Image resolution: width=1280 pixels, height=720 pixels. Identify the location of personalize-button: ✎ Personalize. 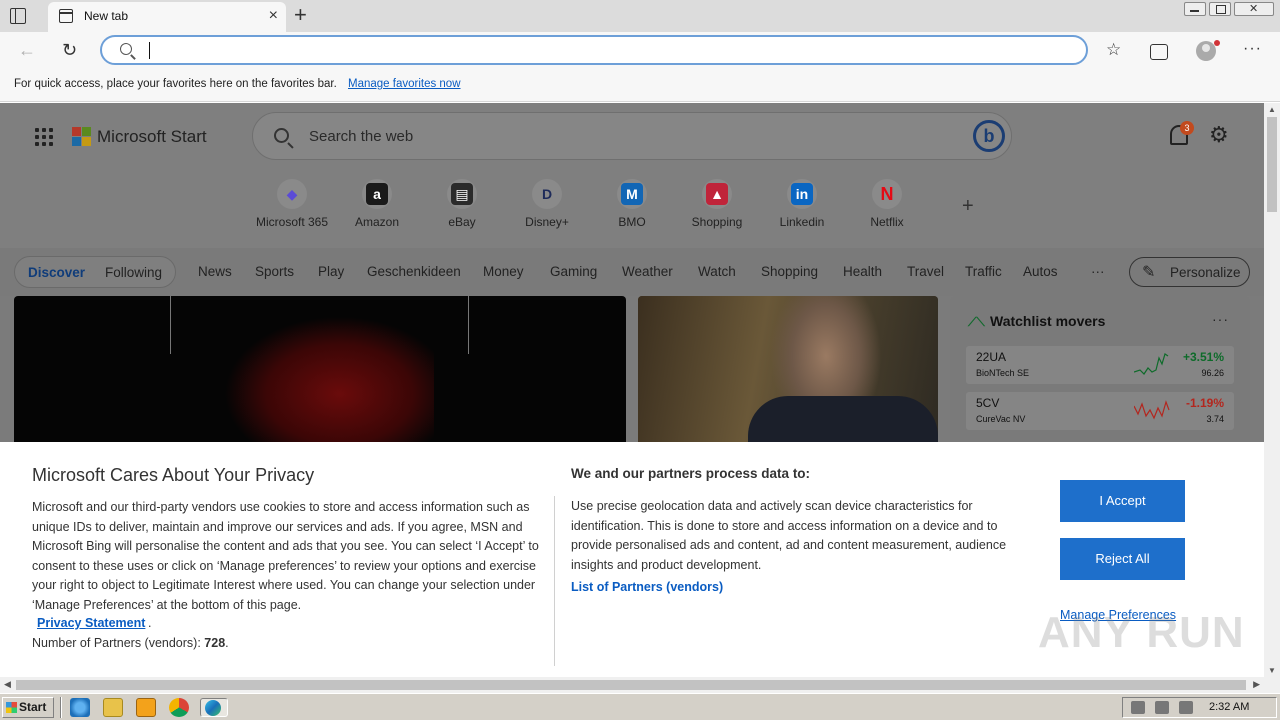
(1189, 272).